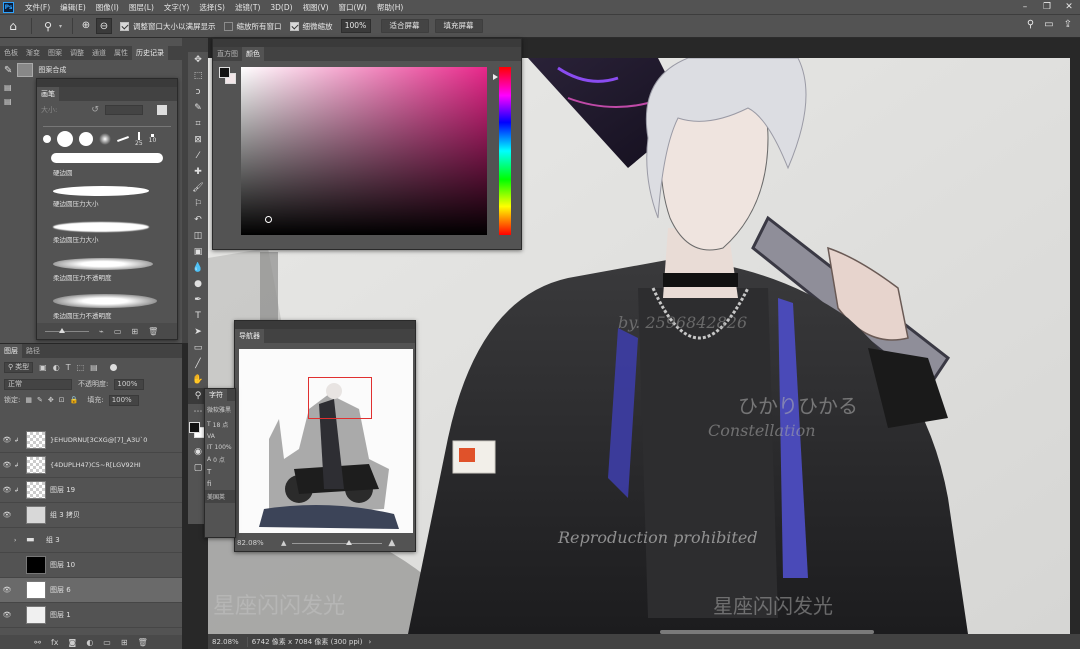 This screenshot has width=1080, height=649. What do you see at coordinates (249, 336) in the screenshot?
I see `tab-navigator: 导航器` at bounding box center [249, 336].